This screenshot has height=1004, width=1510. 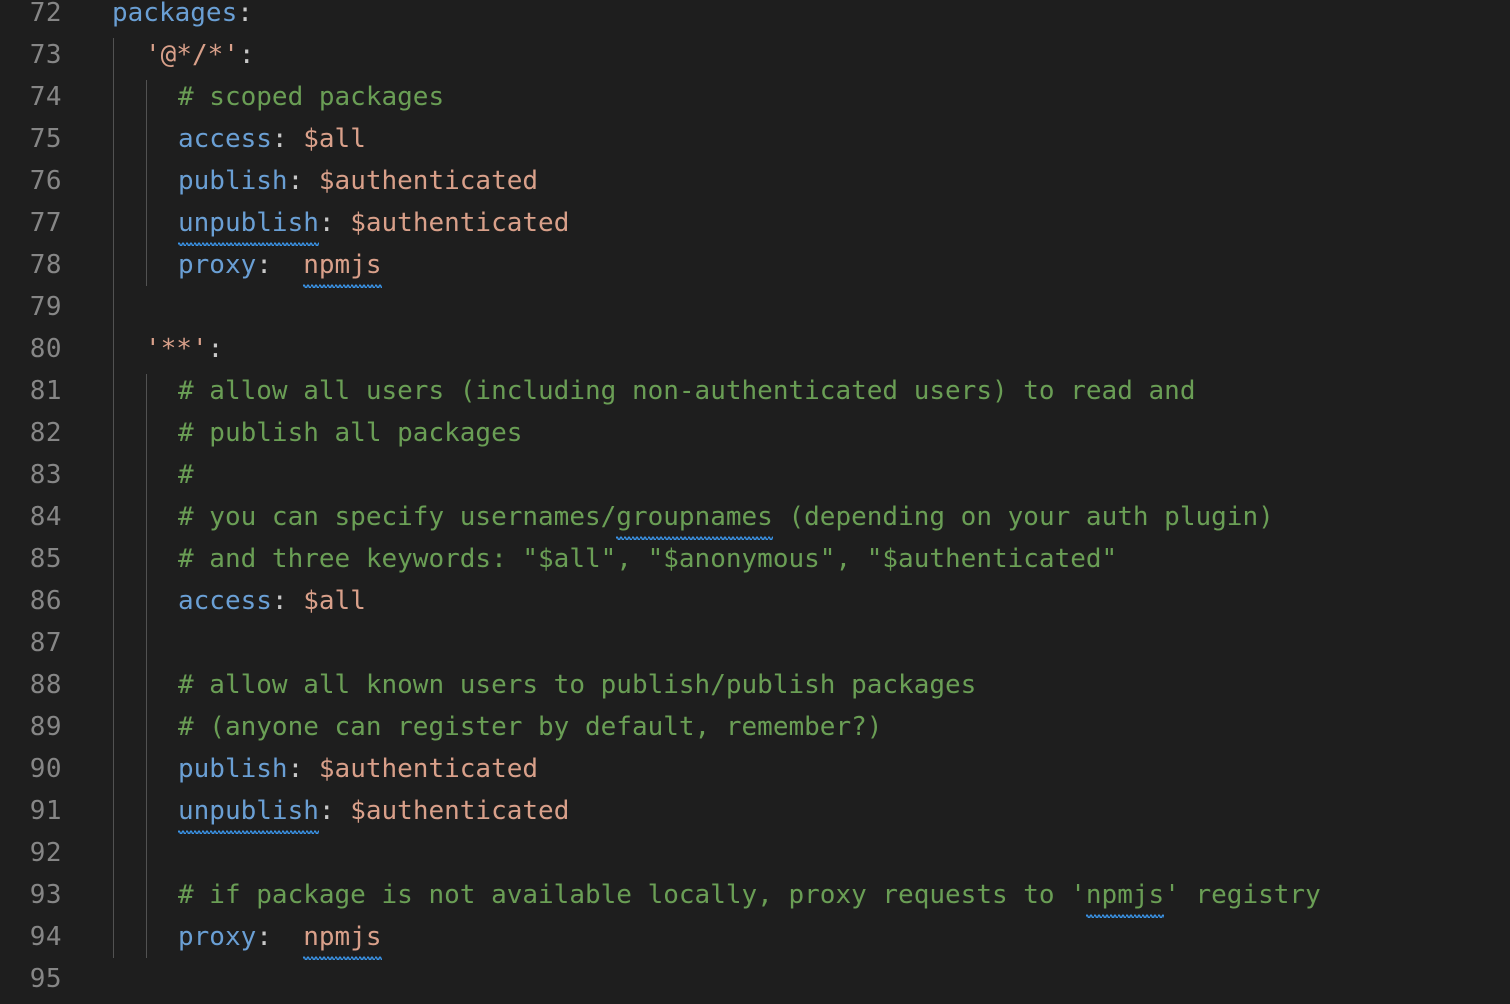 What do you see at coordinates (192, 55) in the screenshot?
I see `code-token: '@*/*'` at bounding box center [192, 55].